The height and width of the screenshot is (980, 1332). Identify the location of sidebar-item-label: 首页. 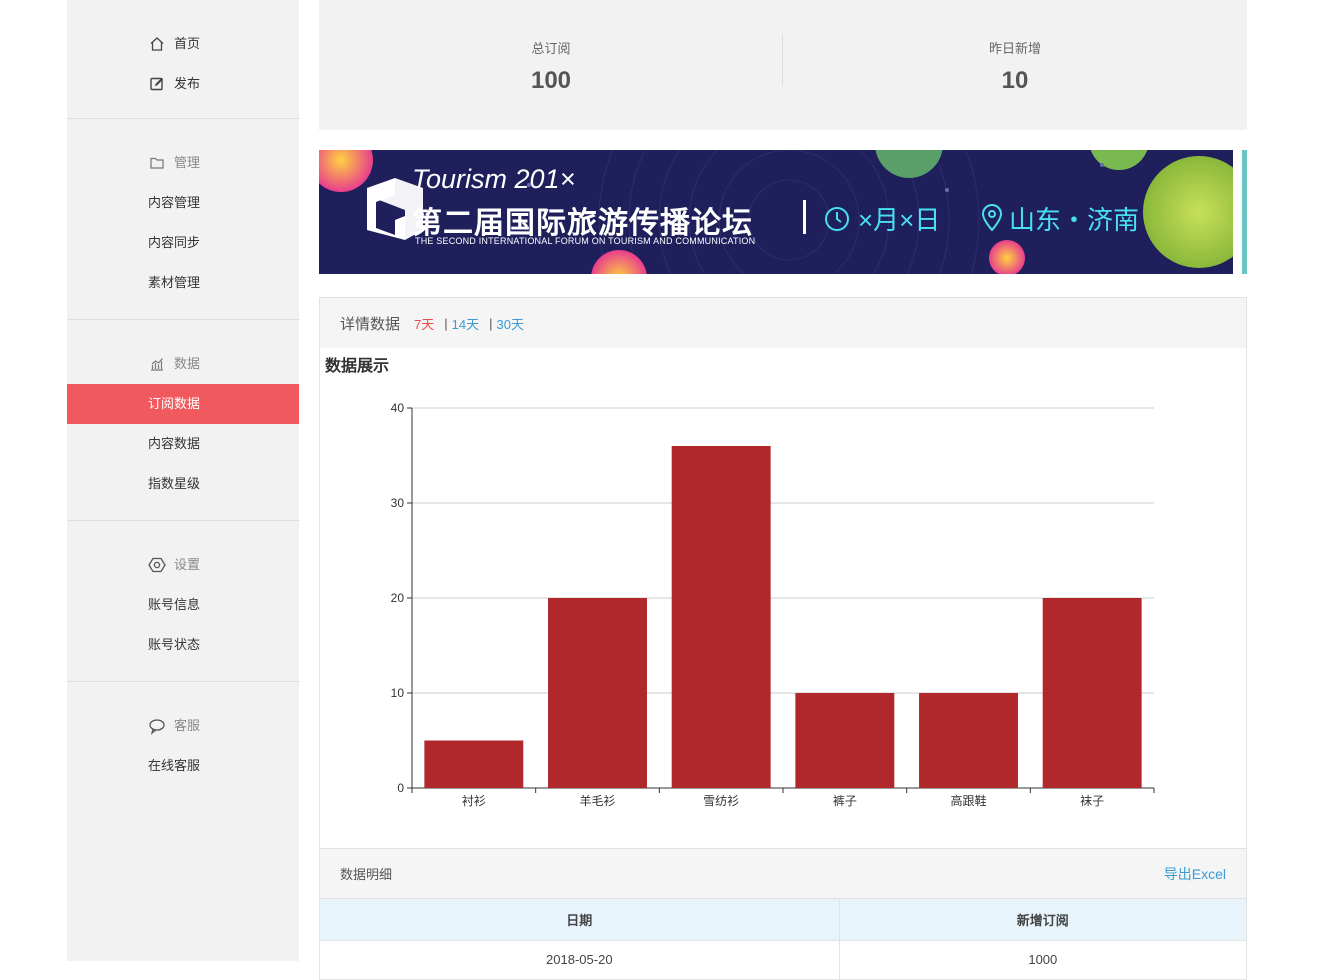
(187, 43).